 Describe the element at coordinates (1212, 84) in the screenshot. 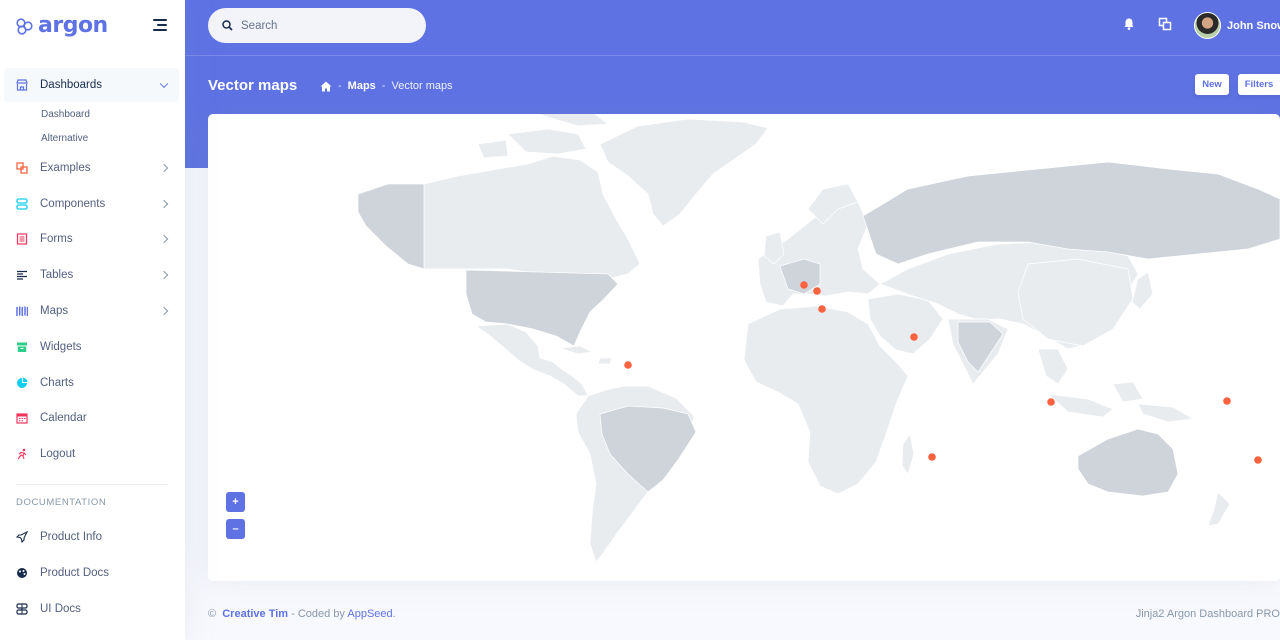

I see `new-button: New` at that location.